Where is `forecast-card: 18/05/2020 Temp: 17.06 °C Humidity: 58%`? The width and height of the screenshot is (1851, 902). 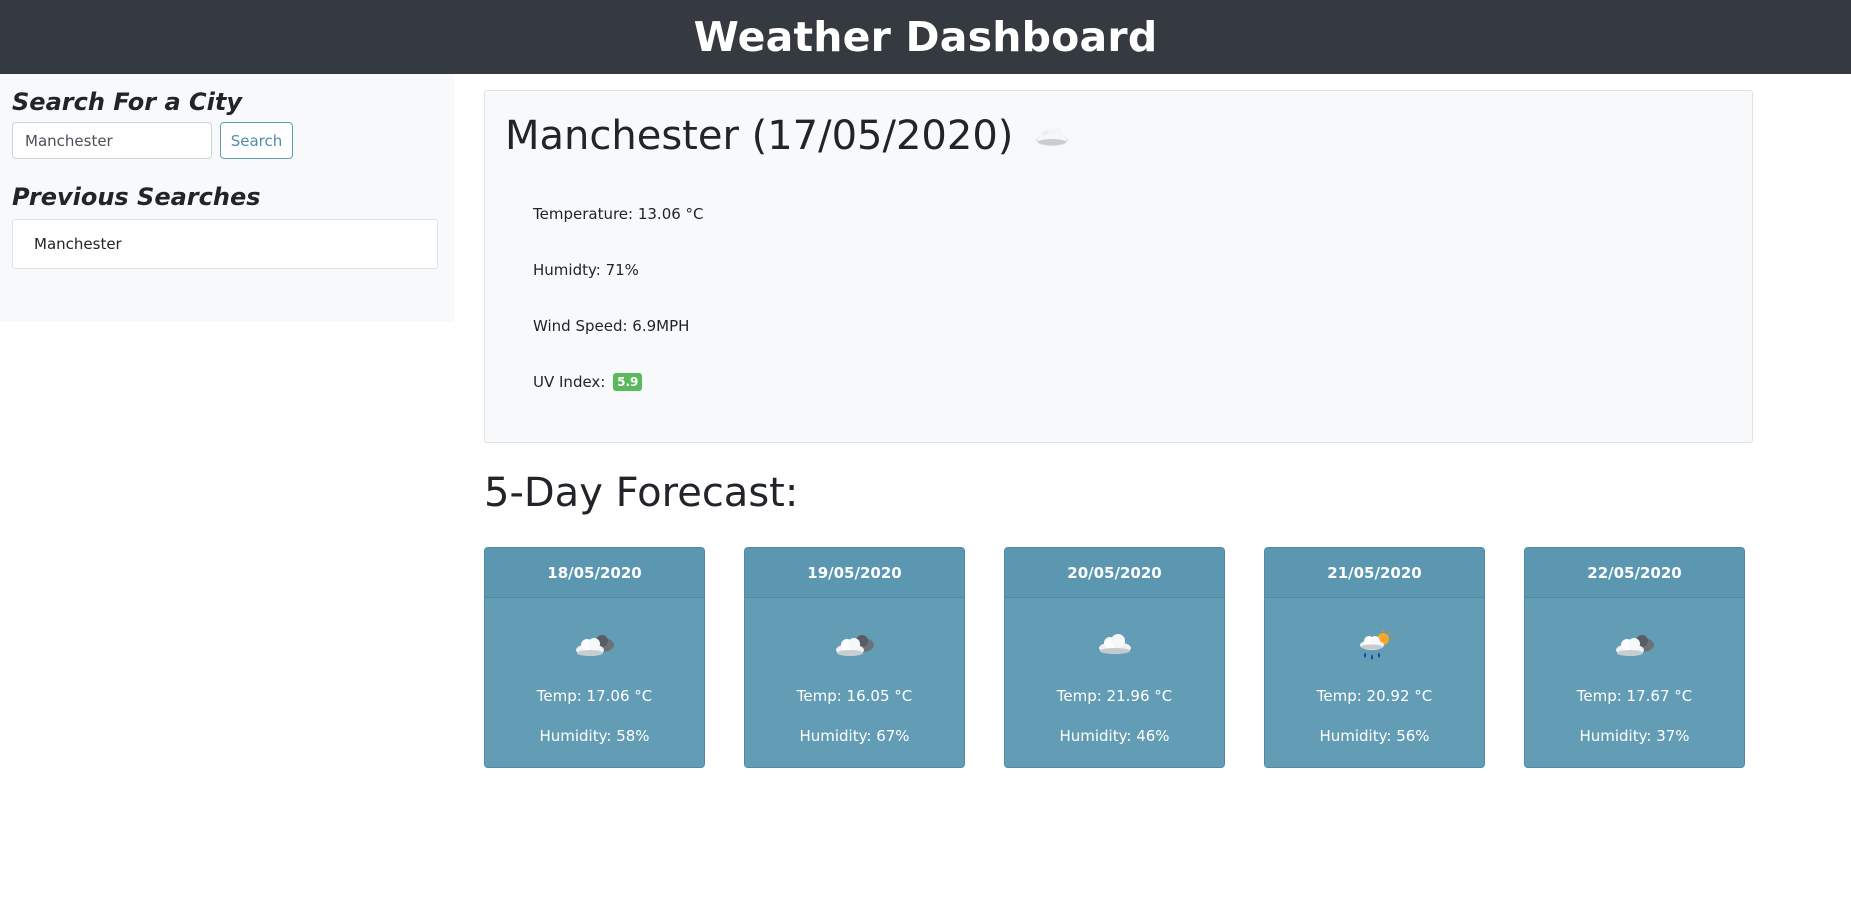
forecast-card: 18/05/2020 Temp: 17.06 °C Humidity: 58% is located at coordinates (594, 657).